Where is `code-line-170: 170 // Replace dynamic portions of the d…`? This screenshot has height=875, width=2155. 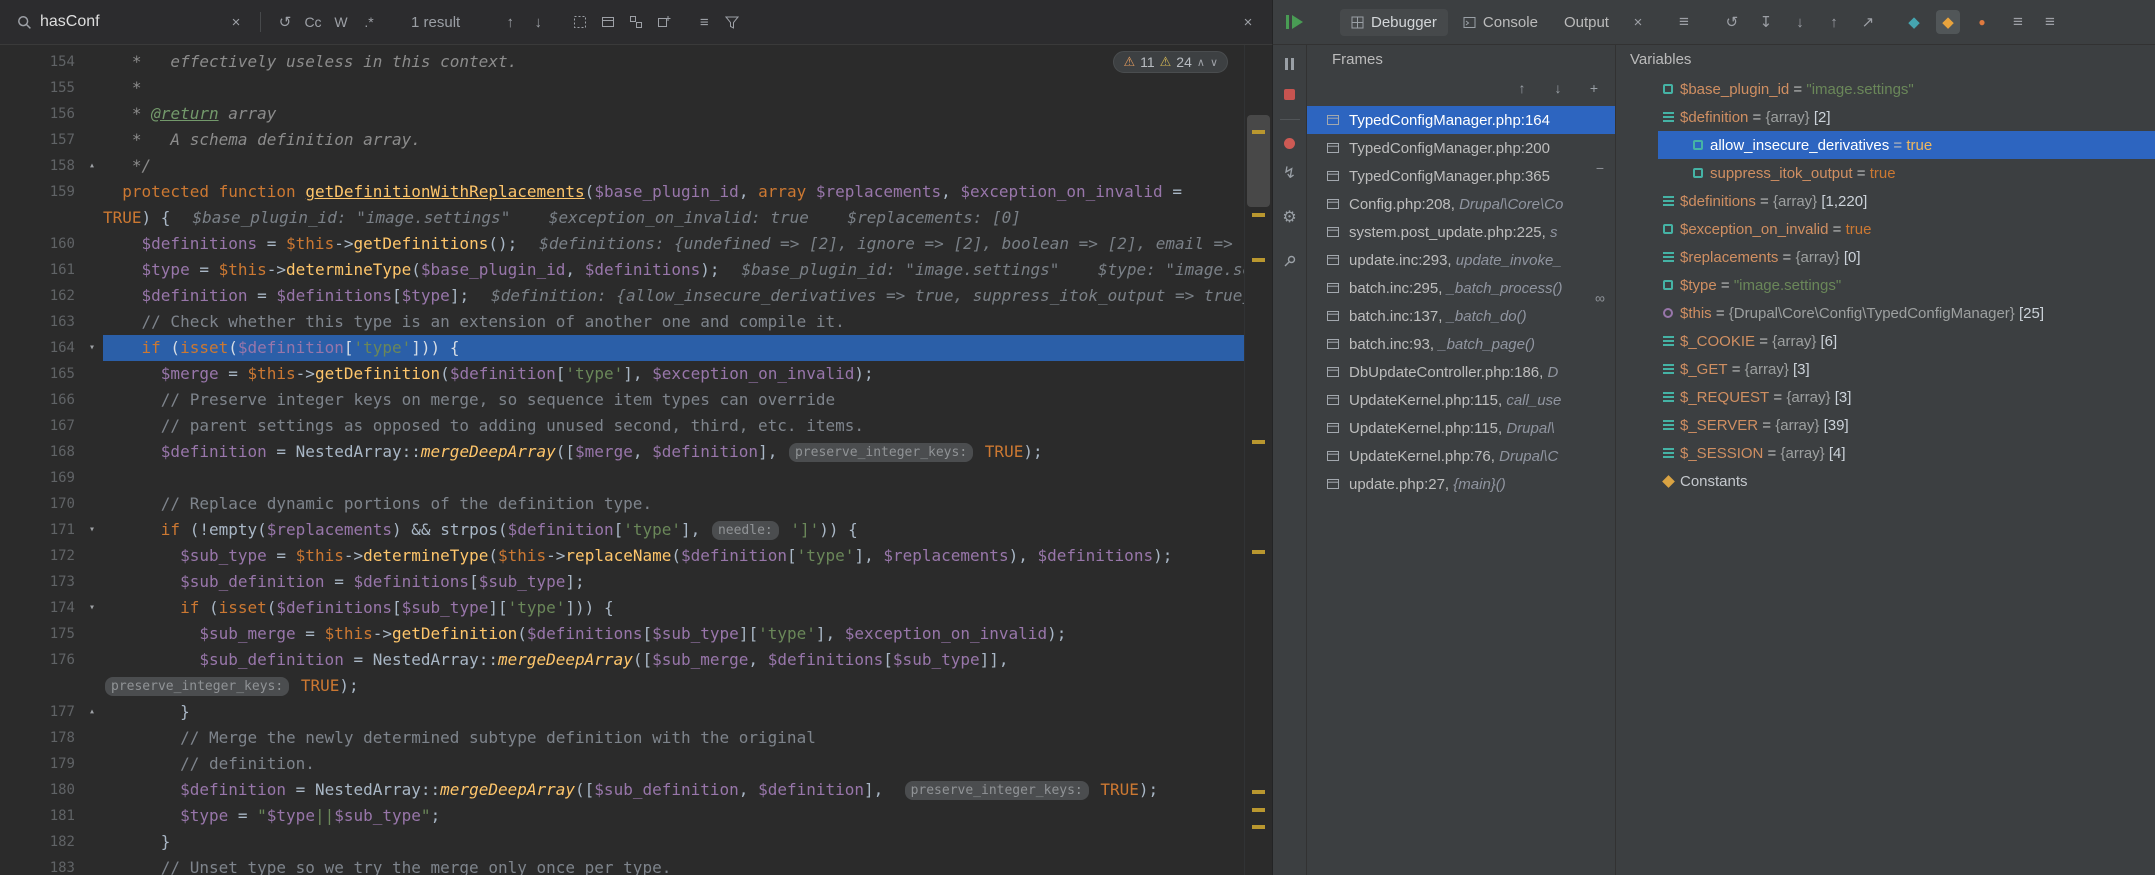 code-line-170: 170 // Replace dynamic portions of the d… is located at coordinates (622, 504).